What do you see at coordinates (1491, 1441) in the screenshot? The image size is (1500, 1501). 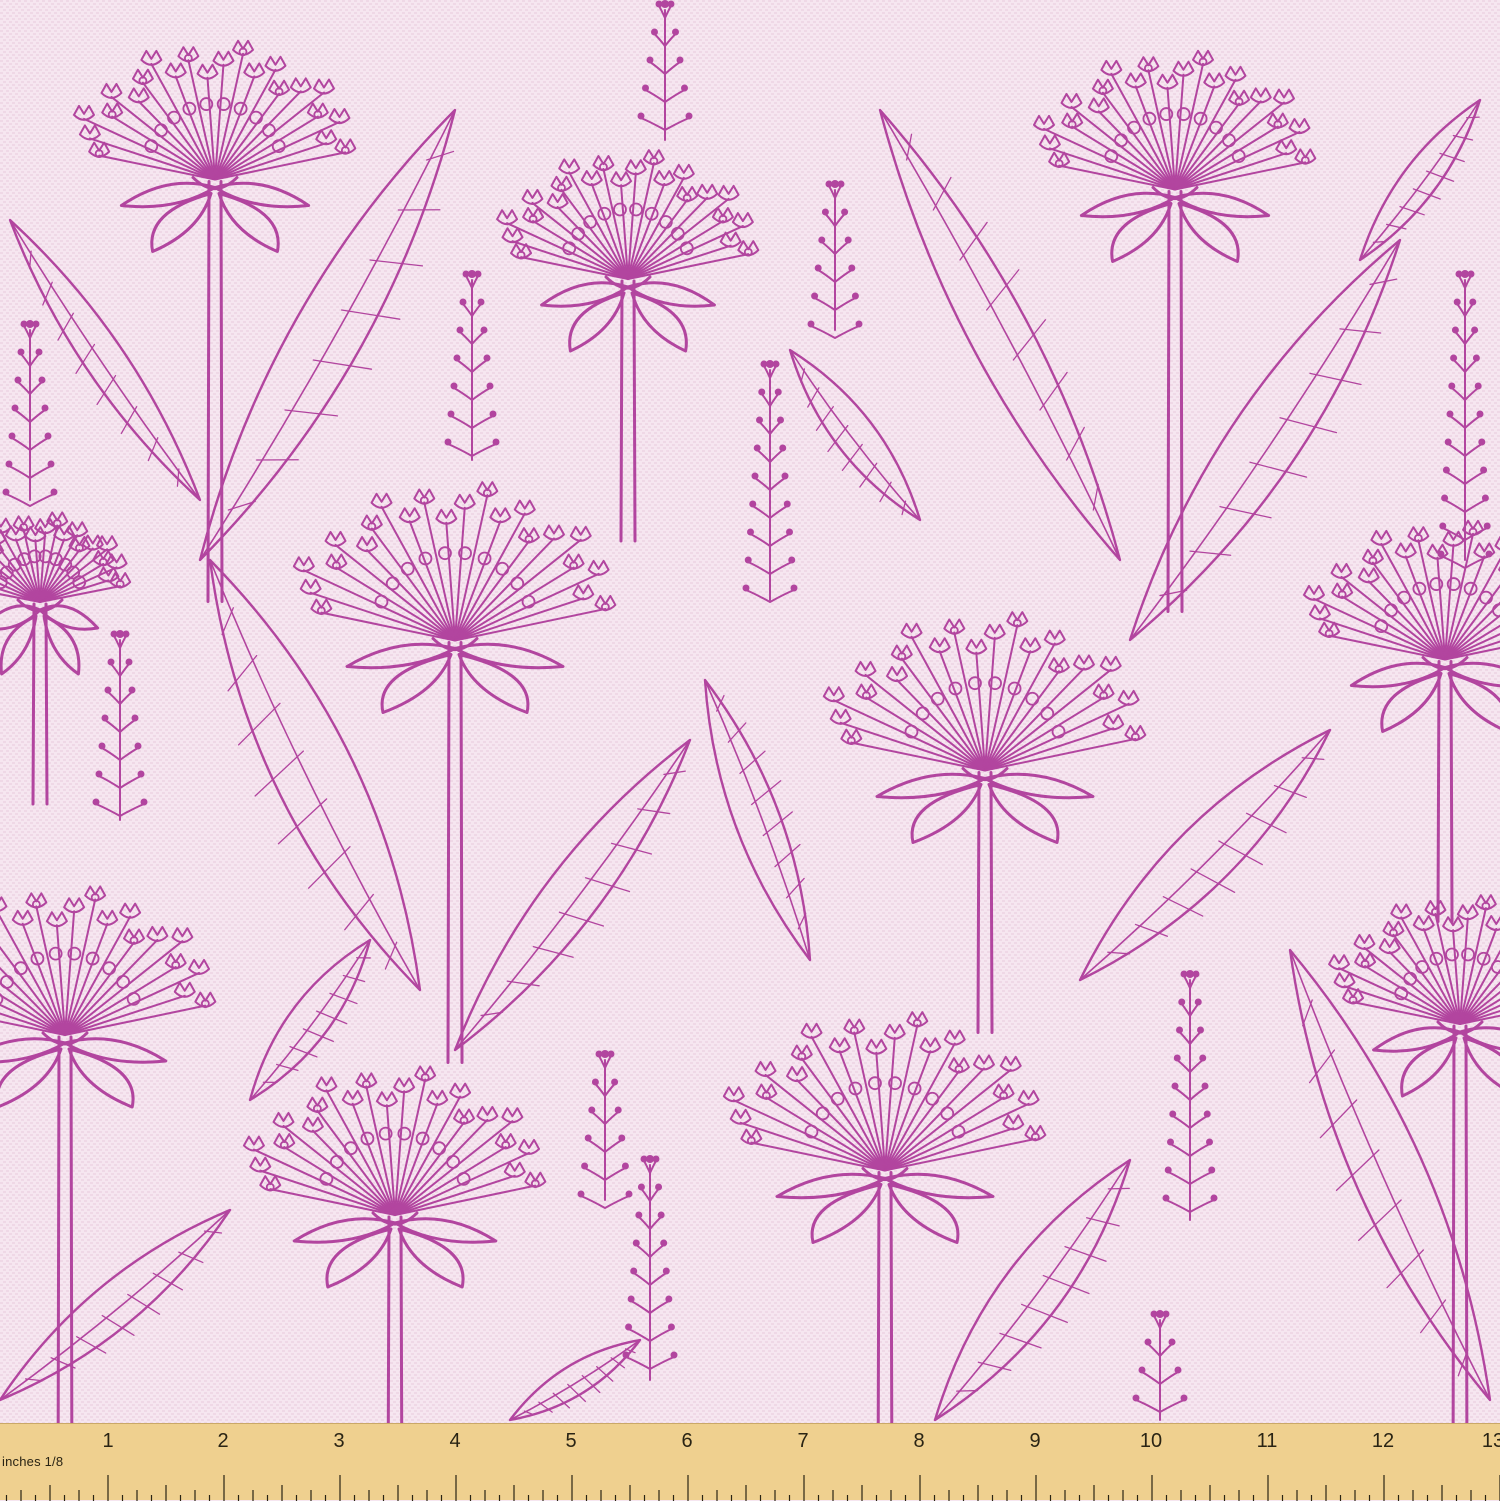 I see `ruler-number: 13` at bounding box center [1491, 1441].